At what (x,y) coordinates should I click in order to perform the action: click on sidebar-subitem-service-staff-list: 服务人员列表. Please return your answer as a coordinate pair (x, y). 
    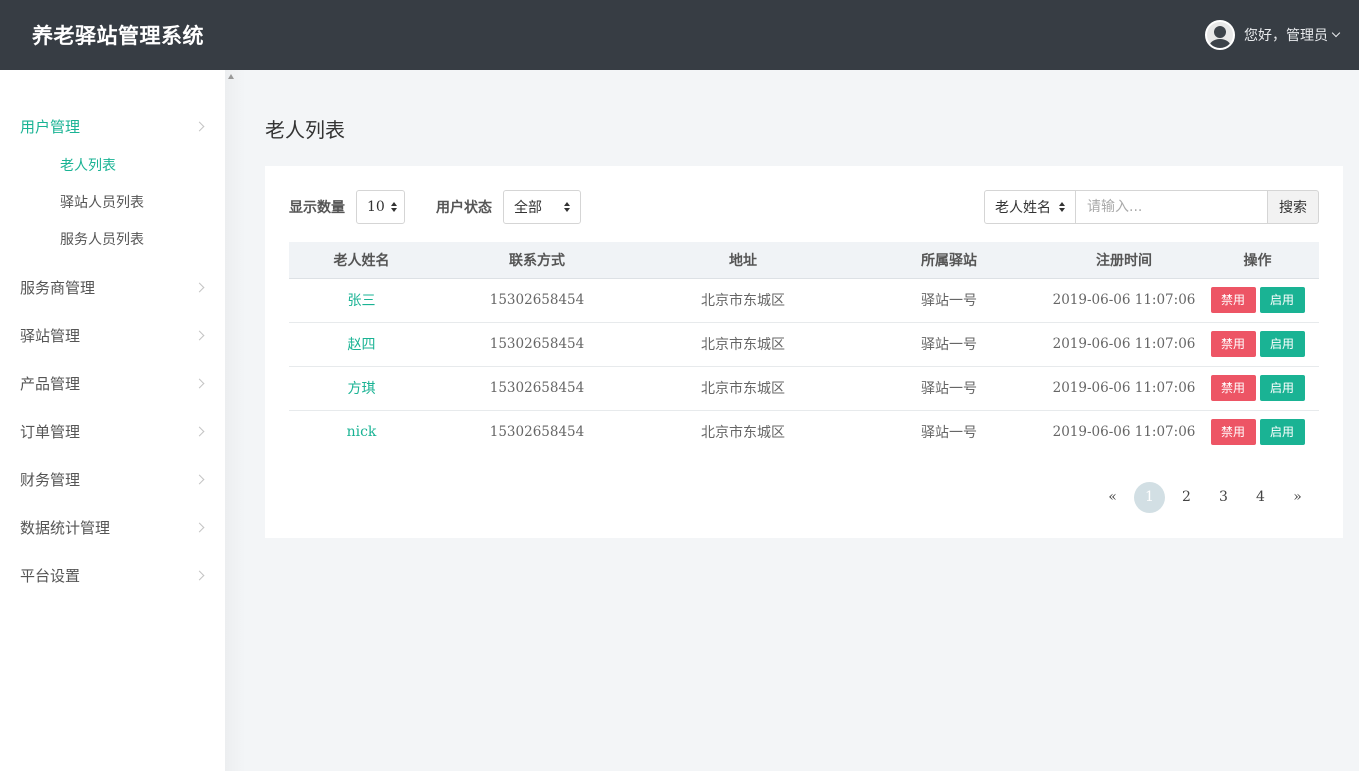
    Looking at the image, I should click on (112, 240).